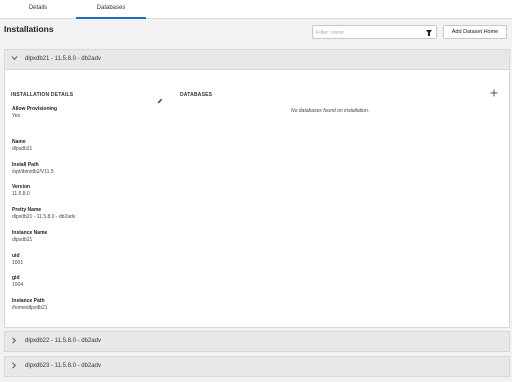 This screenshot has height=382, width=512. Describe the element at coordinates (30, 233) in the screenshot. I see `field-label: Instance Name` at that location.